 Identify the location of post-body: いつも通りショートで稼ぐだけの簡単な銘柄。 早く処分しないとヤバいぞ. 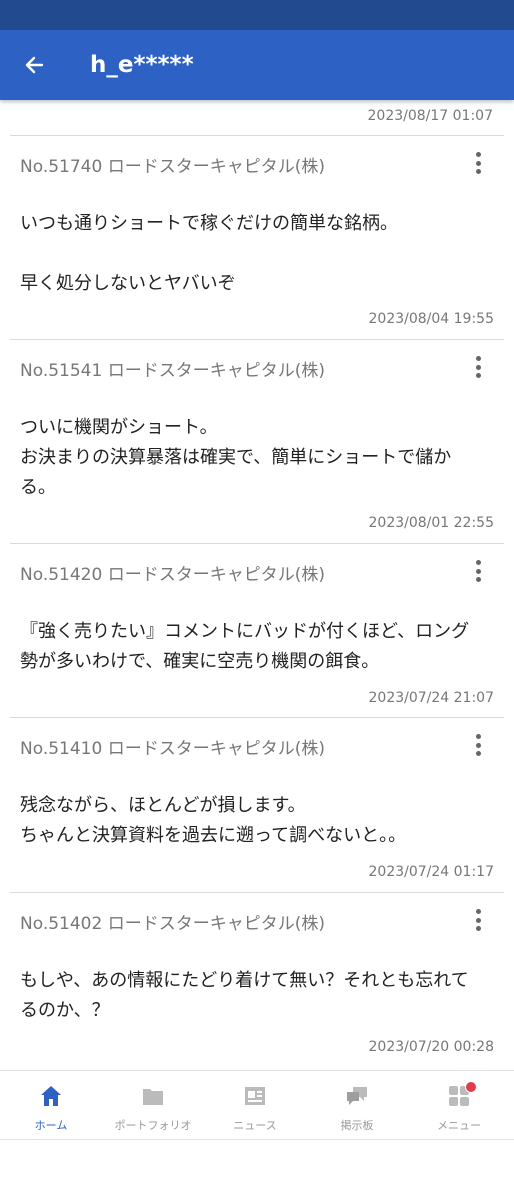
(209, 253).